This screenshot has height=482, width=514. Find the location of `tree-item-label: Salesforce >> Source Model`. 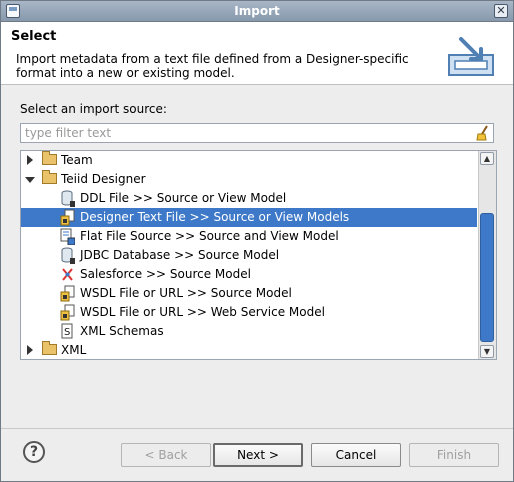

tree-item-label: Salesforce >> Source Model is located at coordinates (165, 274).